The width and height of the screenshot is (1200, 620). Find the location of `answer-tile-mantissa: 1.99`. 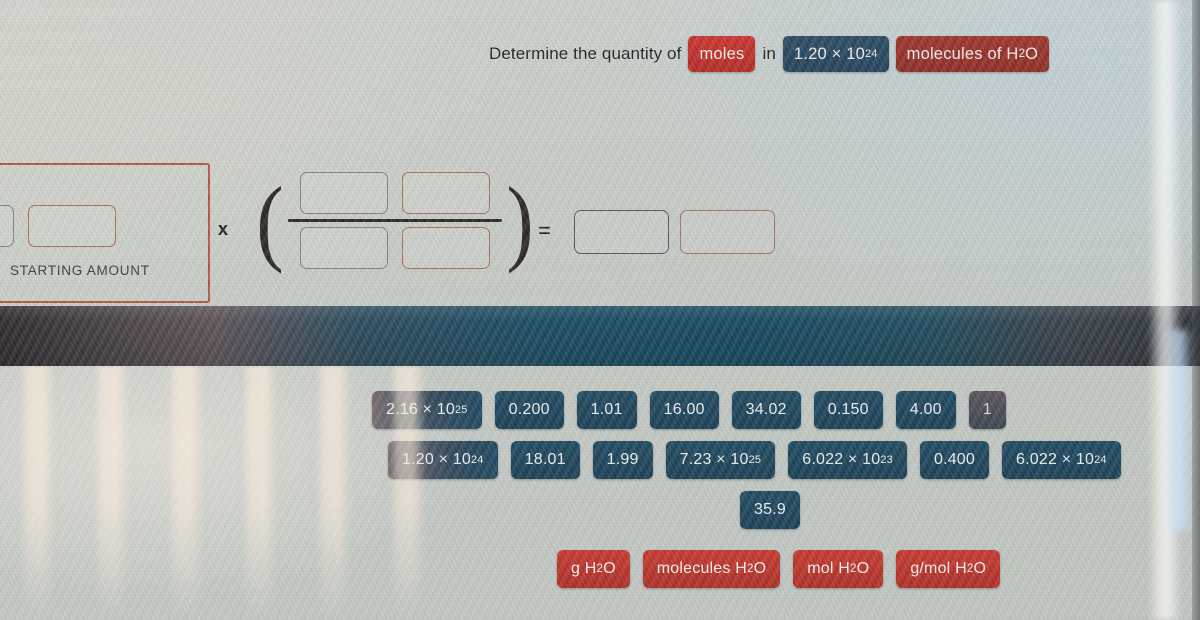

answer-tile-mantissa: 1.99 is located at coordinates (622, 459).